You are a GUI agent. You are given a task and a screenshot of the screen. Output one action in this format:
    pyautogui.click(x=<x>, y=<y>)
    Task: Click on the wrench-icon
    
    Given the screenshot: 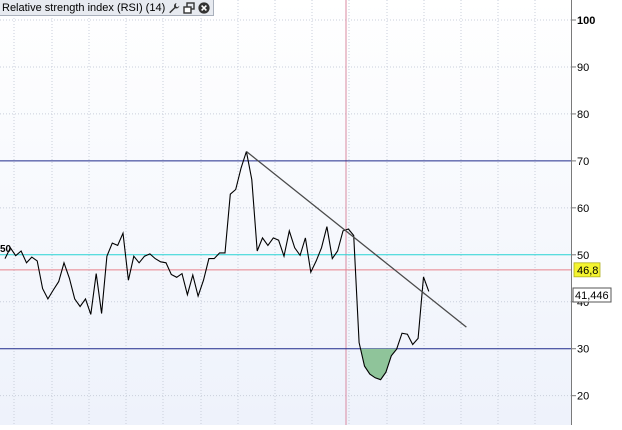 What is the action you would take?
    pyautogui.click(x=174, y=8)
    